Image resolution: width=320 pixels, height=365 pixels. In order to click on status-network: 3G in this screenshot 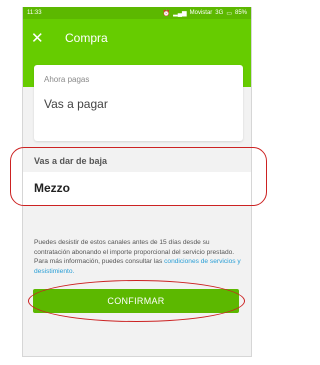, I will do `click(219, 13)`.